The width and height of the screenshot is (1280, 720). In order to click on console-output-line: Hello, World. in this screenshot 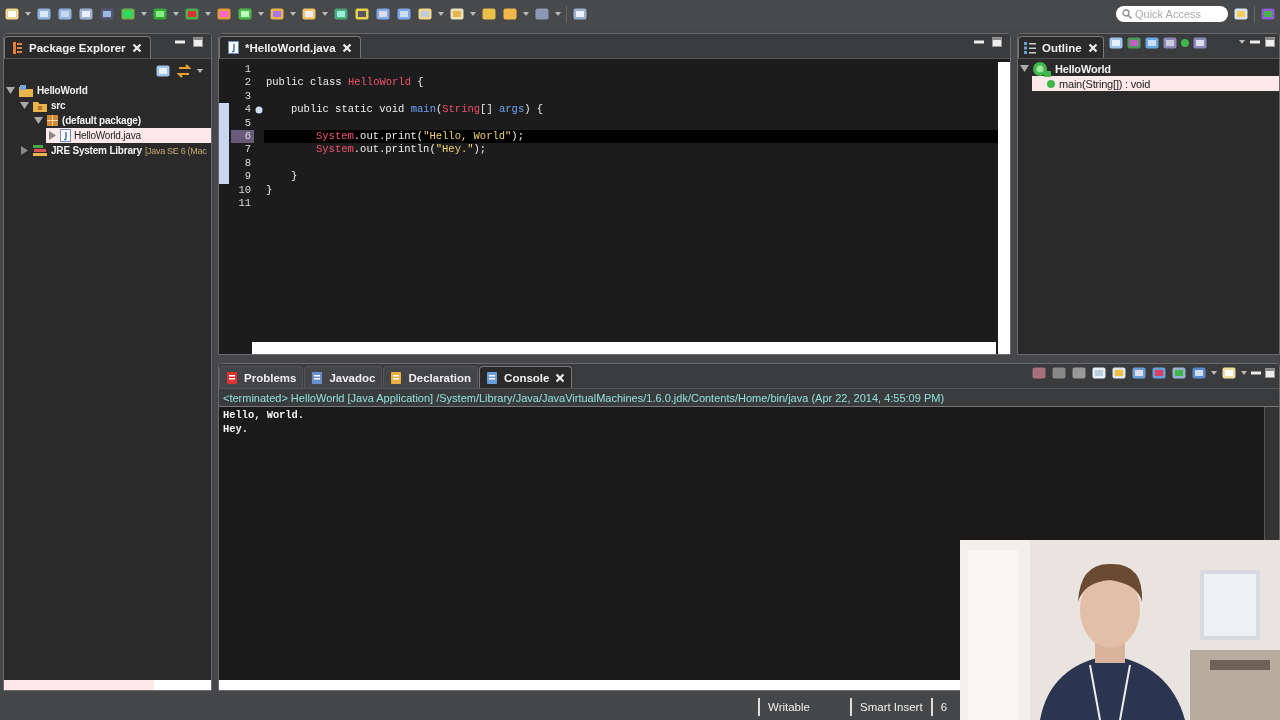, I will do `click(264, 416)`.